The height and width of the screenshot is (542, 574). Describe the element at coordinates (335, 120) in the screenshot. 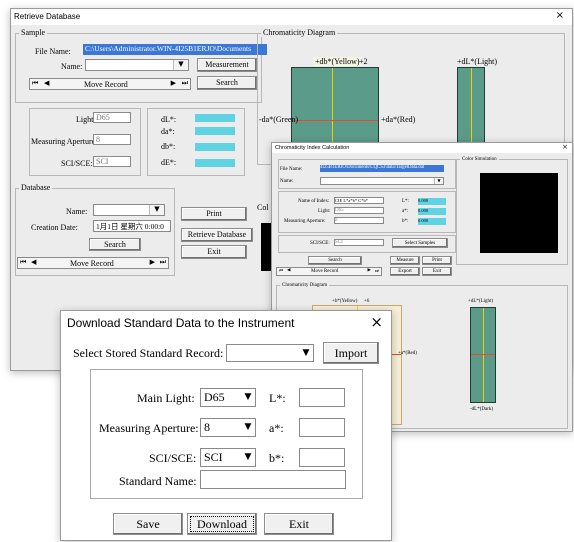

I see `axis-horizontal` at that location.